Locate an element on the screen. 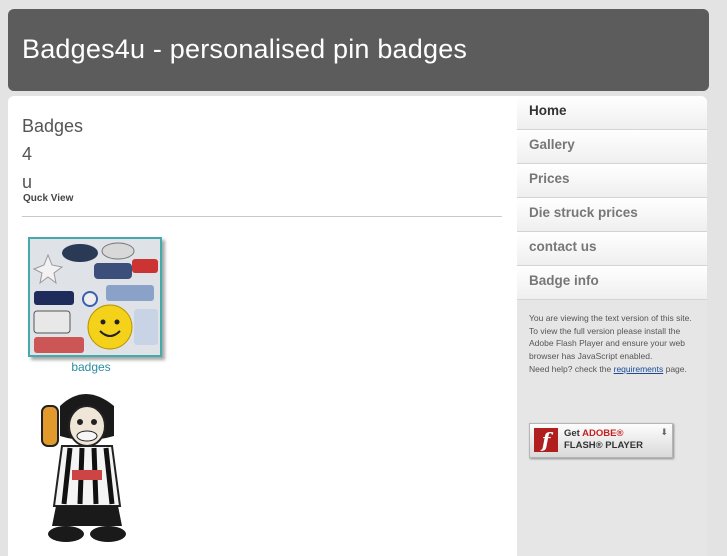 This screenshot has width=727, height=556. quick-view-link: Quck View is located at coordinates (48, 198).